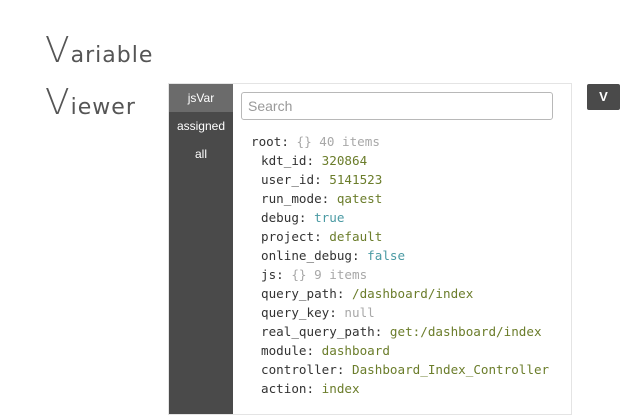 The height and width of the screenshot is (415, 640). I want to click on tree-row: user_id: 5141523, so click(411, 179).